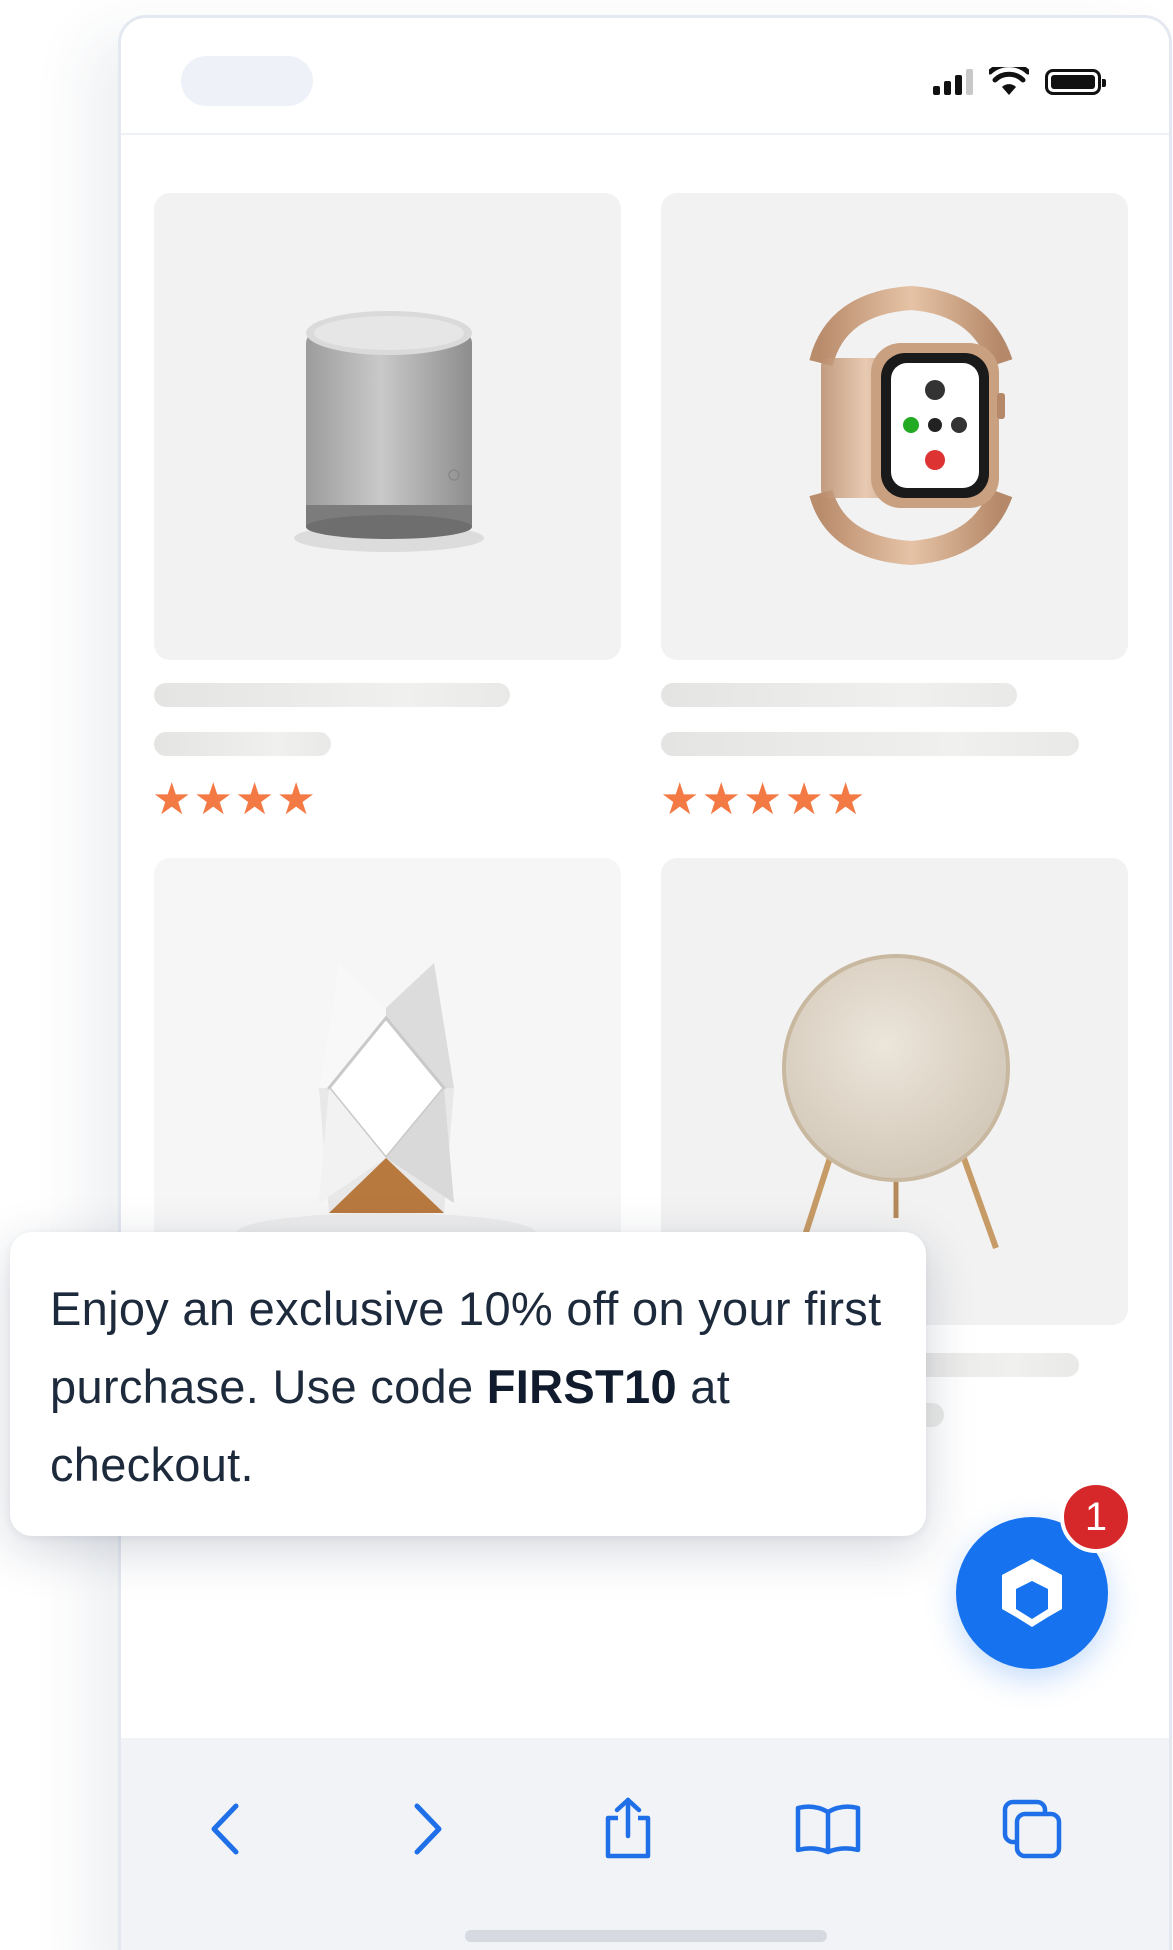  I want to click on back-chevron-icon, so click(225, 1829).